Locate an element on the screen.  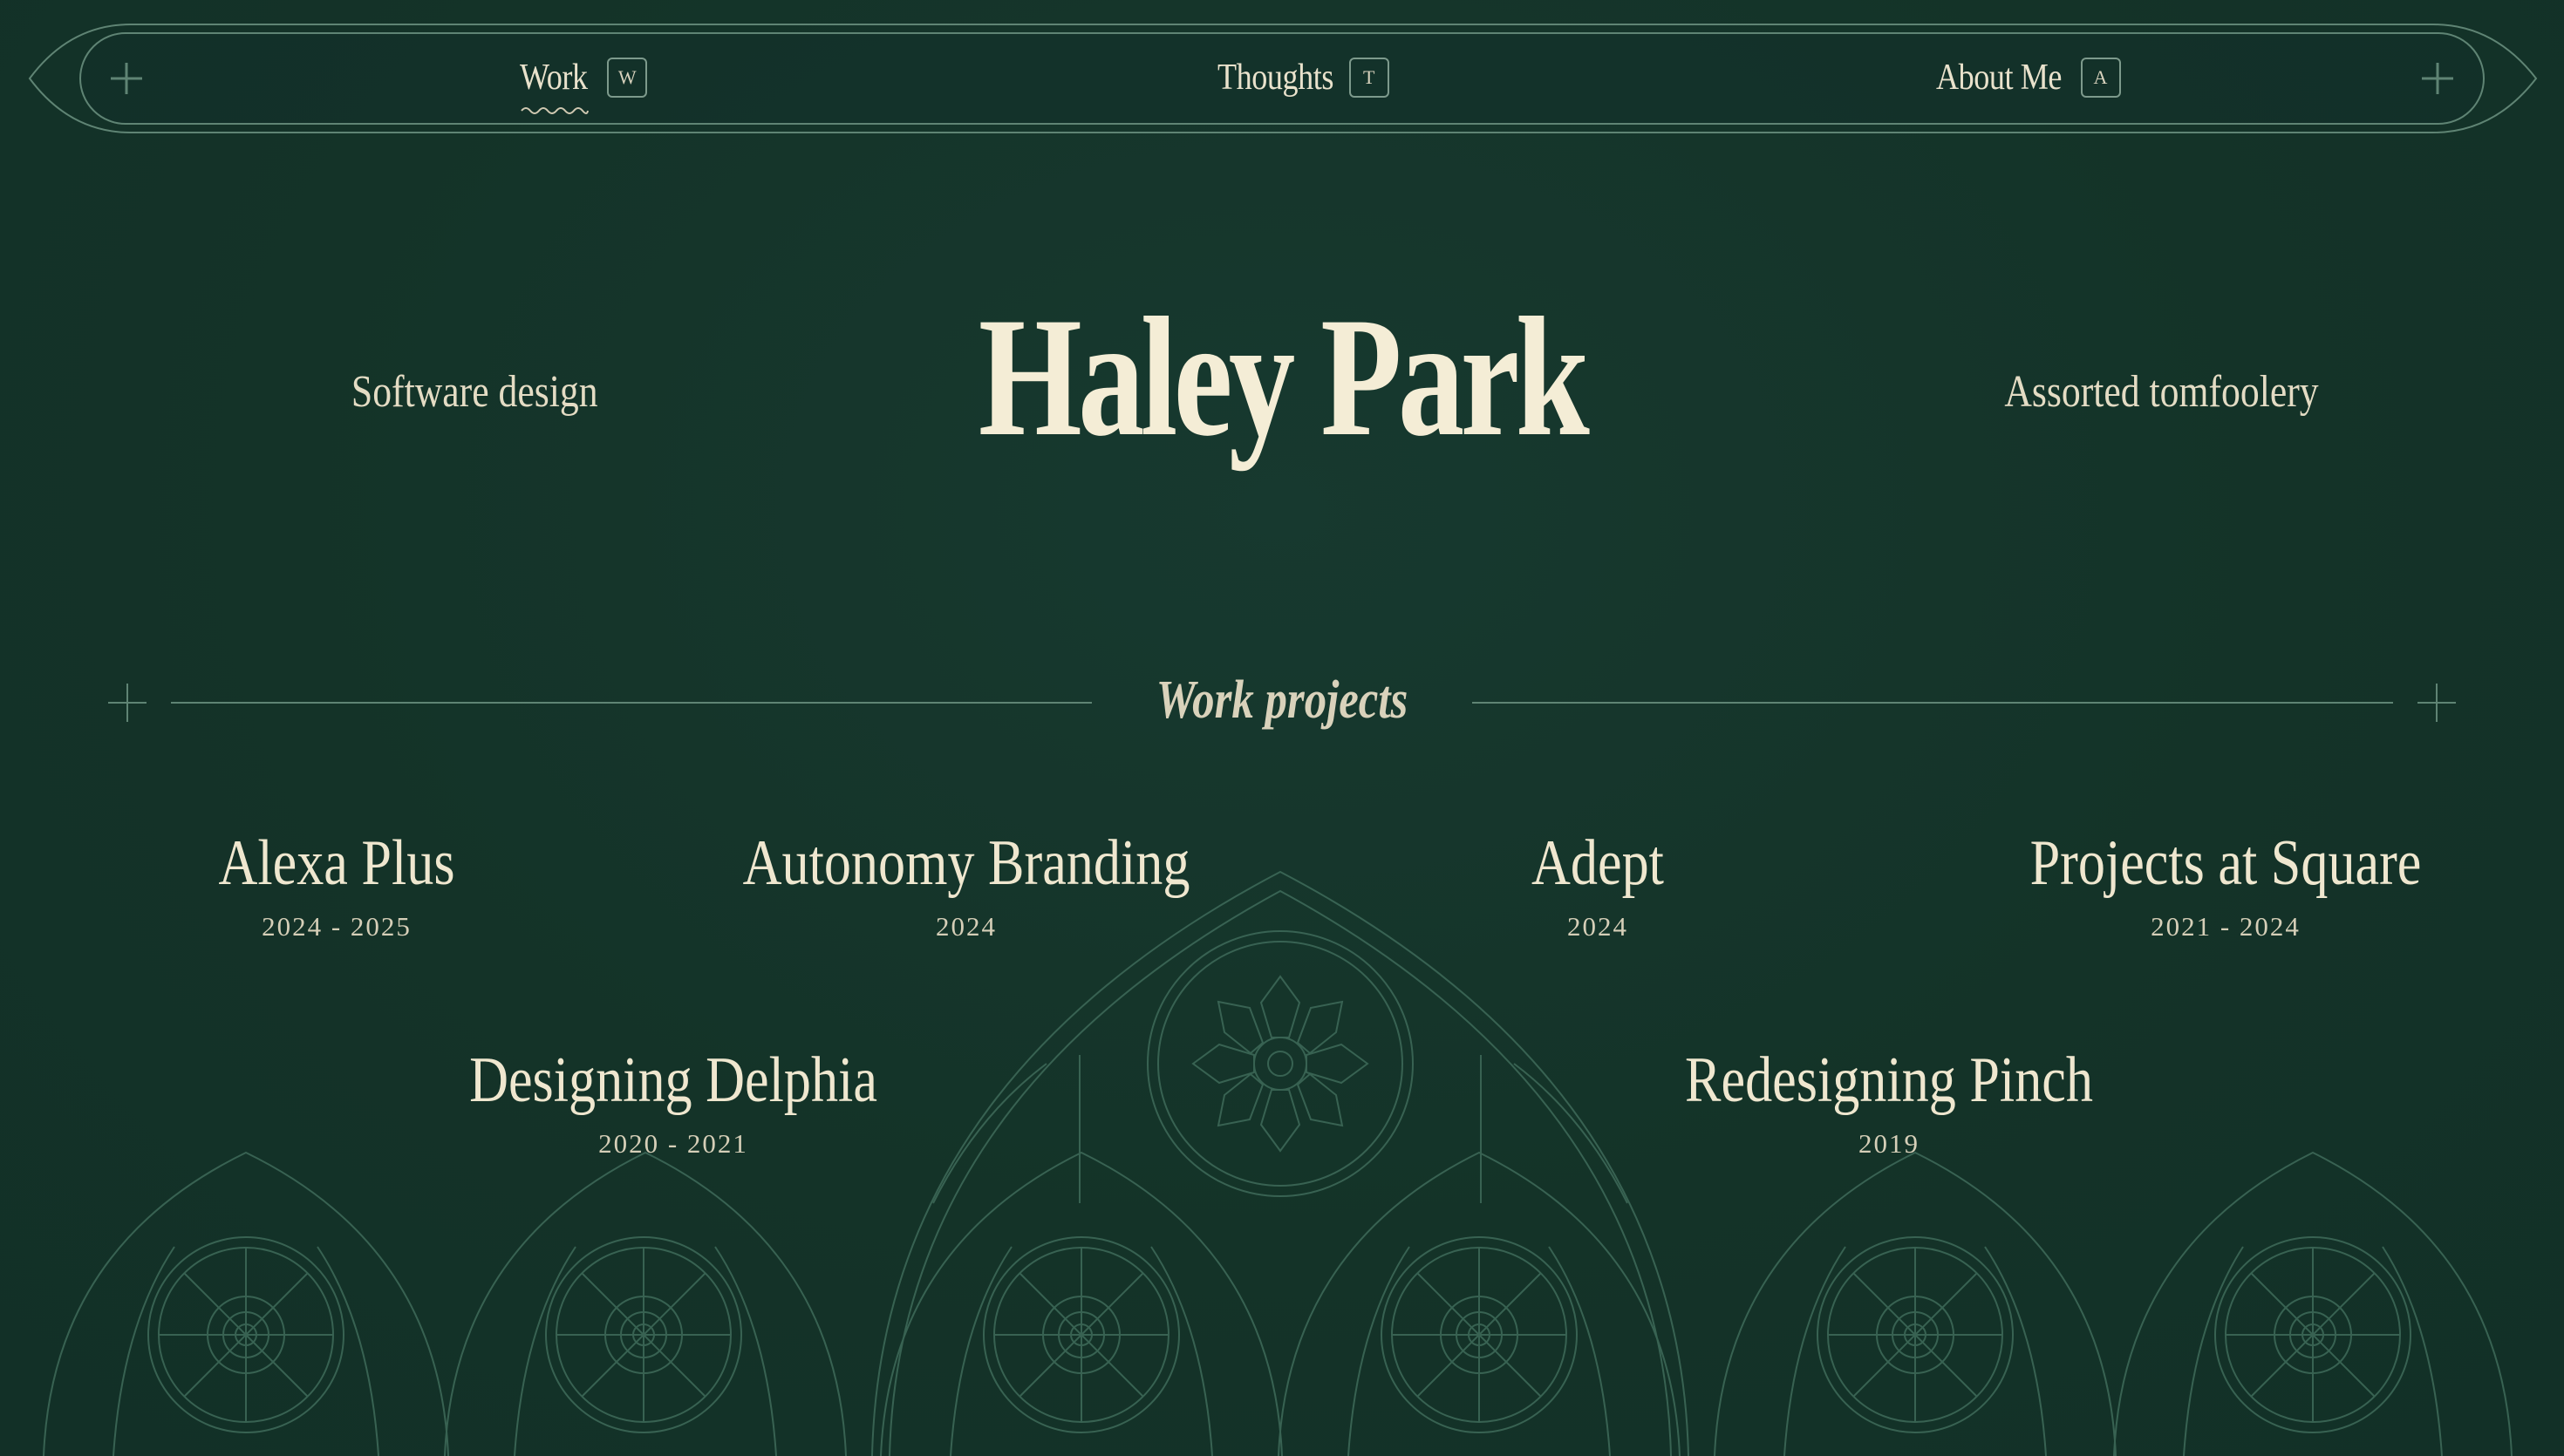
project-name: Redesigning Pinch is located at coordinates (1889, 1080).